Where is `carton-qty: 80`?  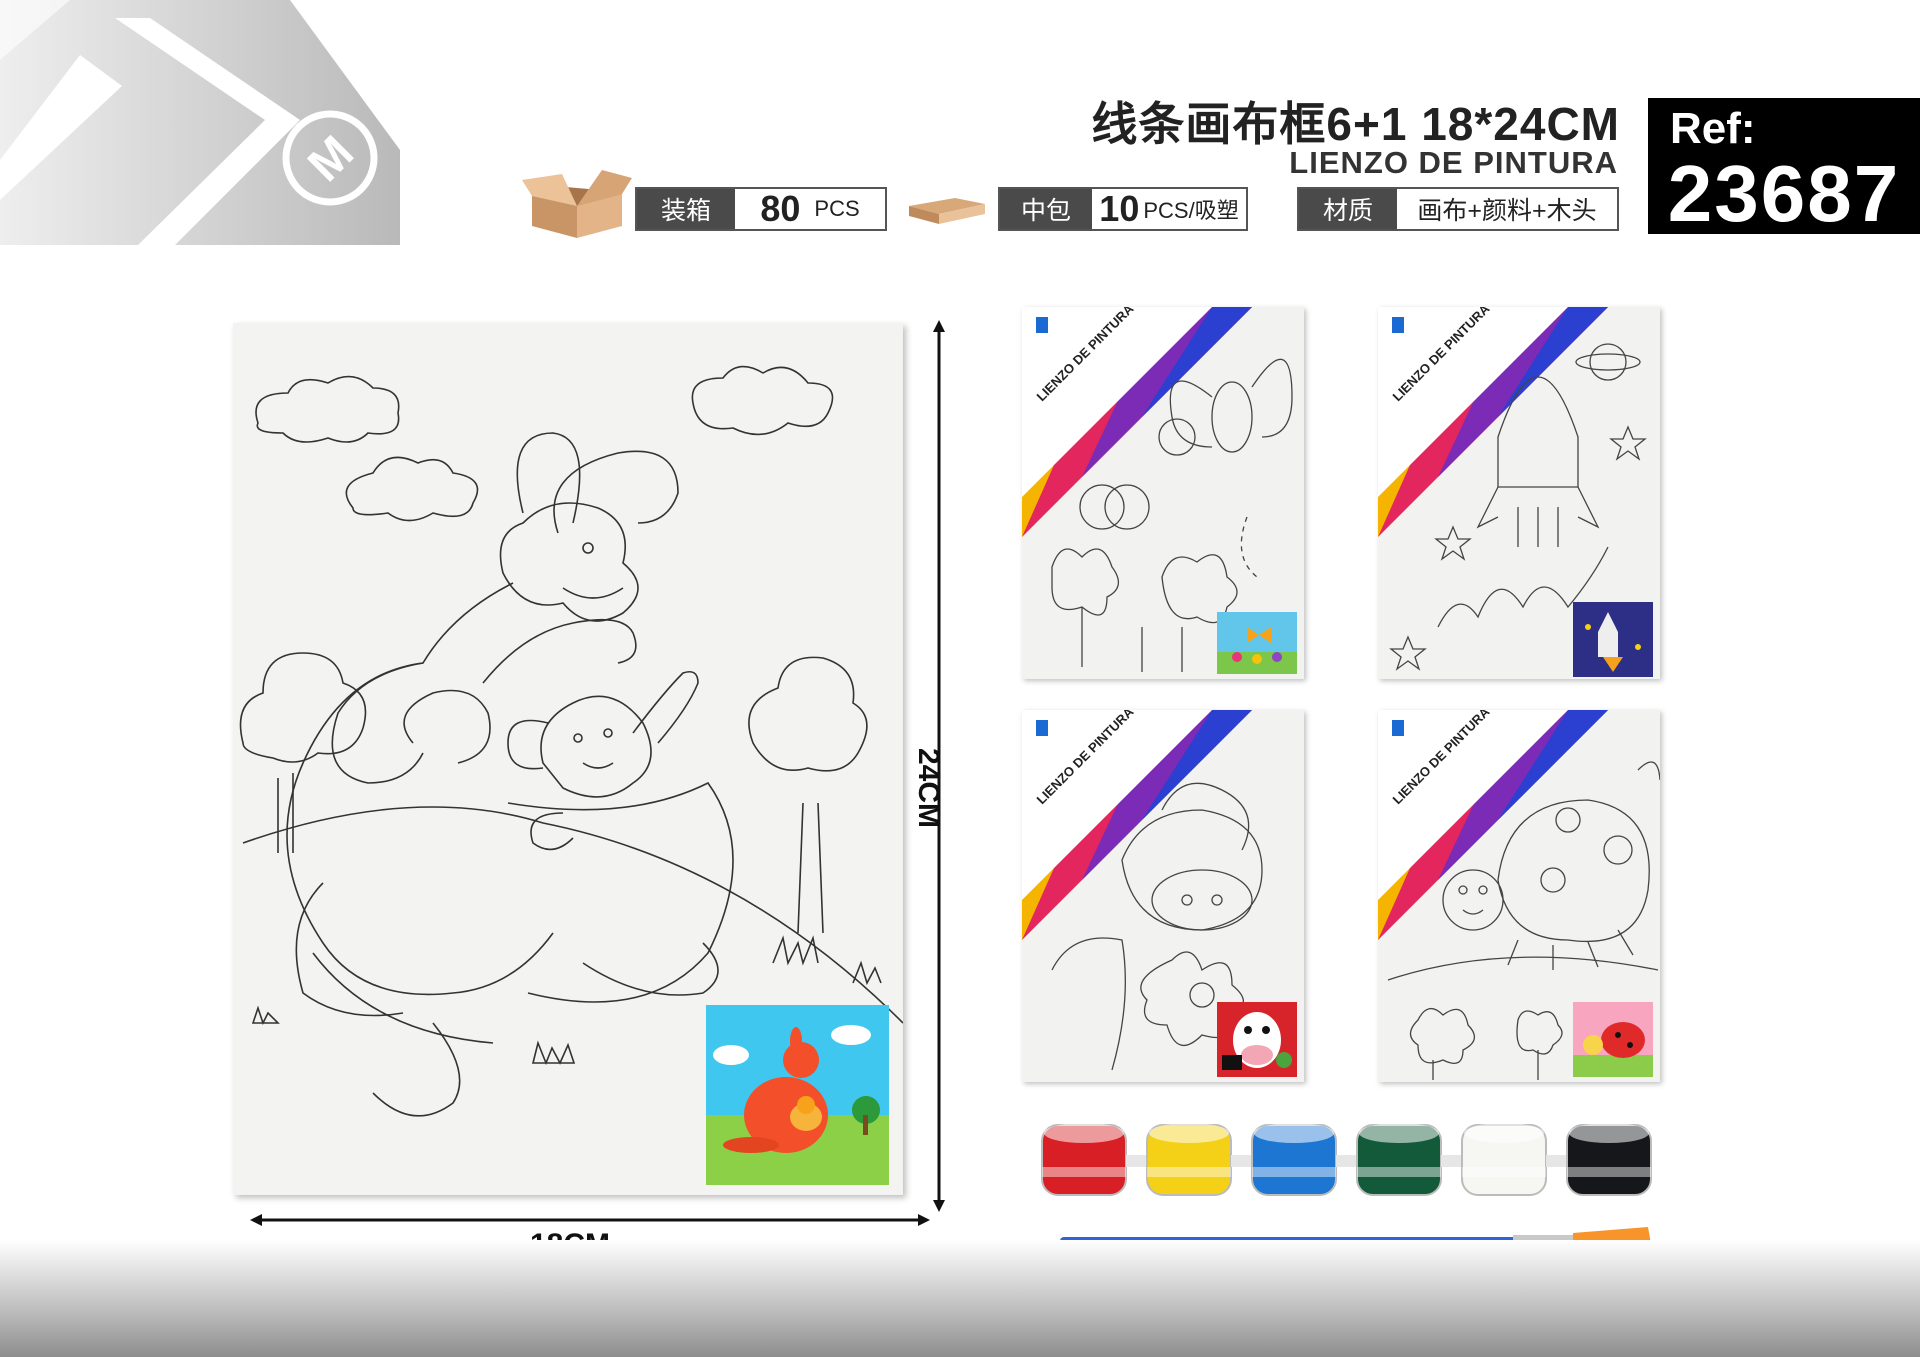
carton-qty: 80 is located at coordinates (780, 208).